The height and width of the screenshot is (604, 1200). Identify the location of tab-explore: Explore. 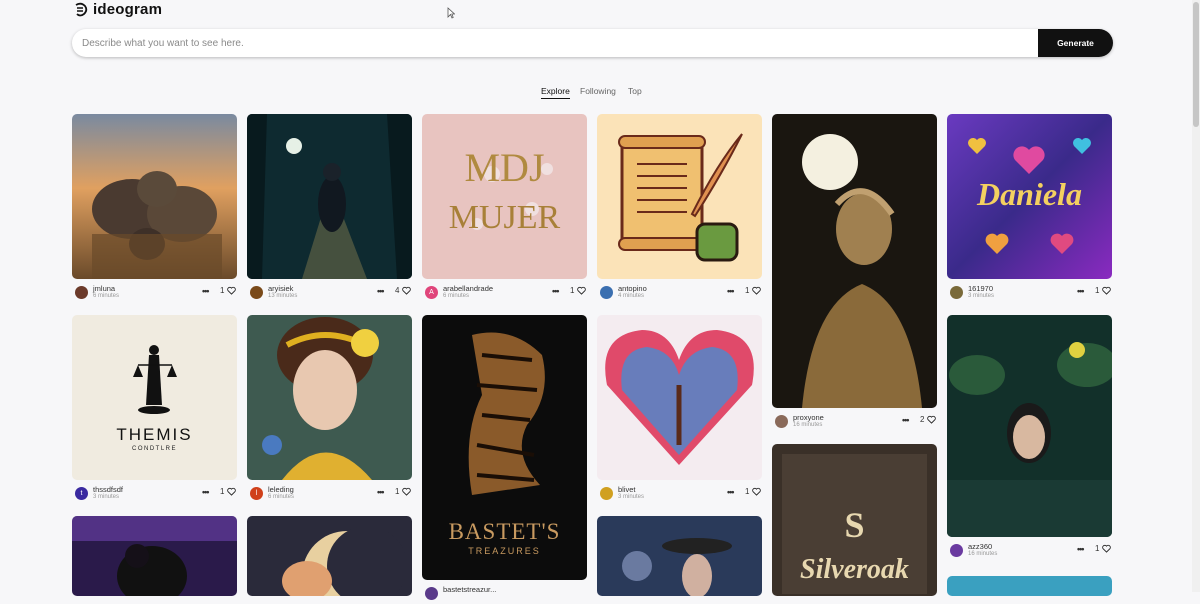
(555, 92).